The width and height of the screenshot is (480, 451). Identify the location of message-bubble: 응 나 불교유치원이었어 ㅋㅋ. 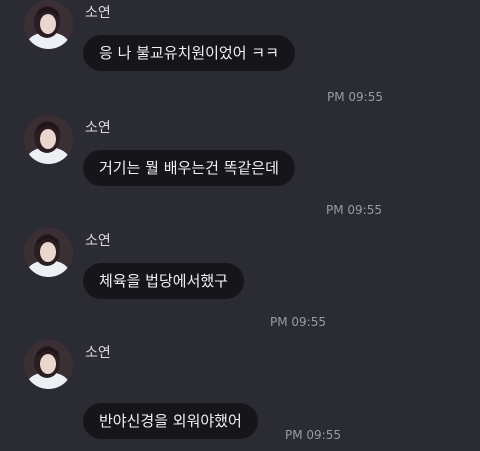
(189, 53).